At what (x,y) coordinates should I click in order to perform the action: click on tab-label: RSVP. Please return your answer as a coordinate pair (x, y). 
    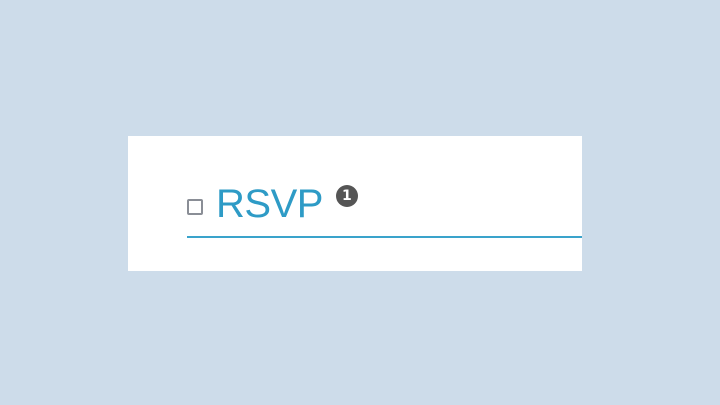
    Looking at the image, I should click on (269, 204).